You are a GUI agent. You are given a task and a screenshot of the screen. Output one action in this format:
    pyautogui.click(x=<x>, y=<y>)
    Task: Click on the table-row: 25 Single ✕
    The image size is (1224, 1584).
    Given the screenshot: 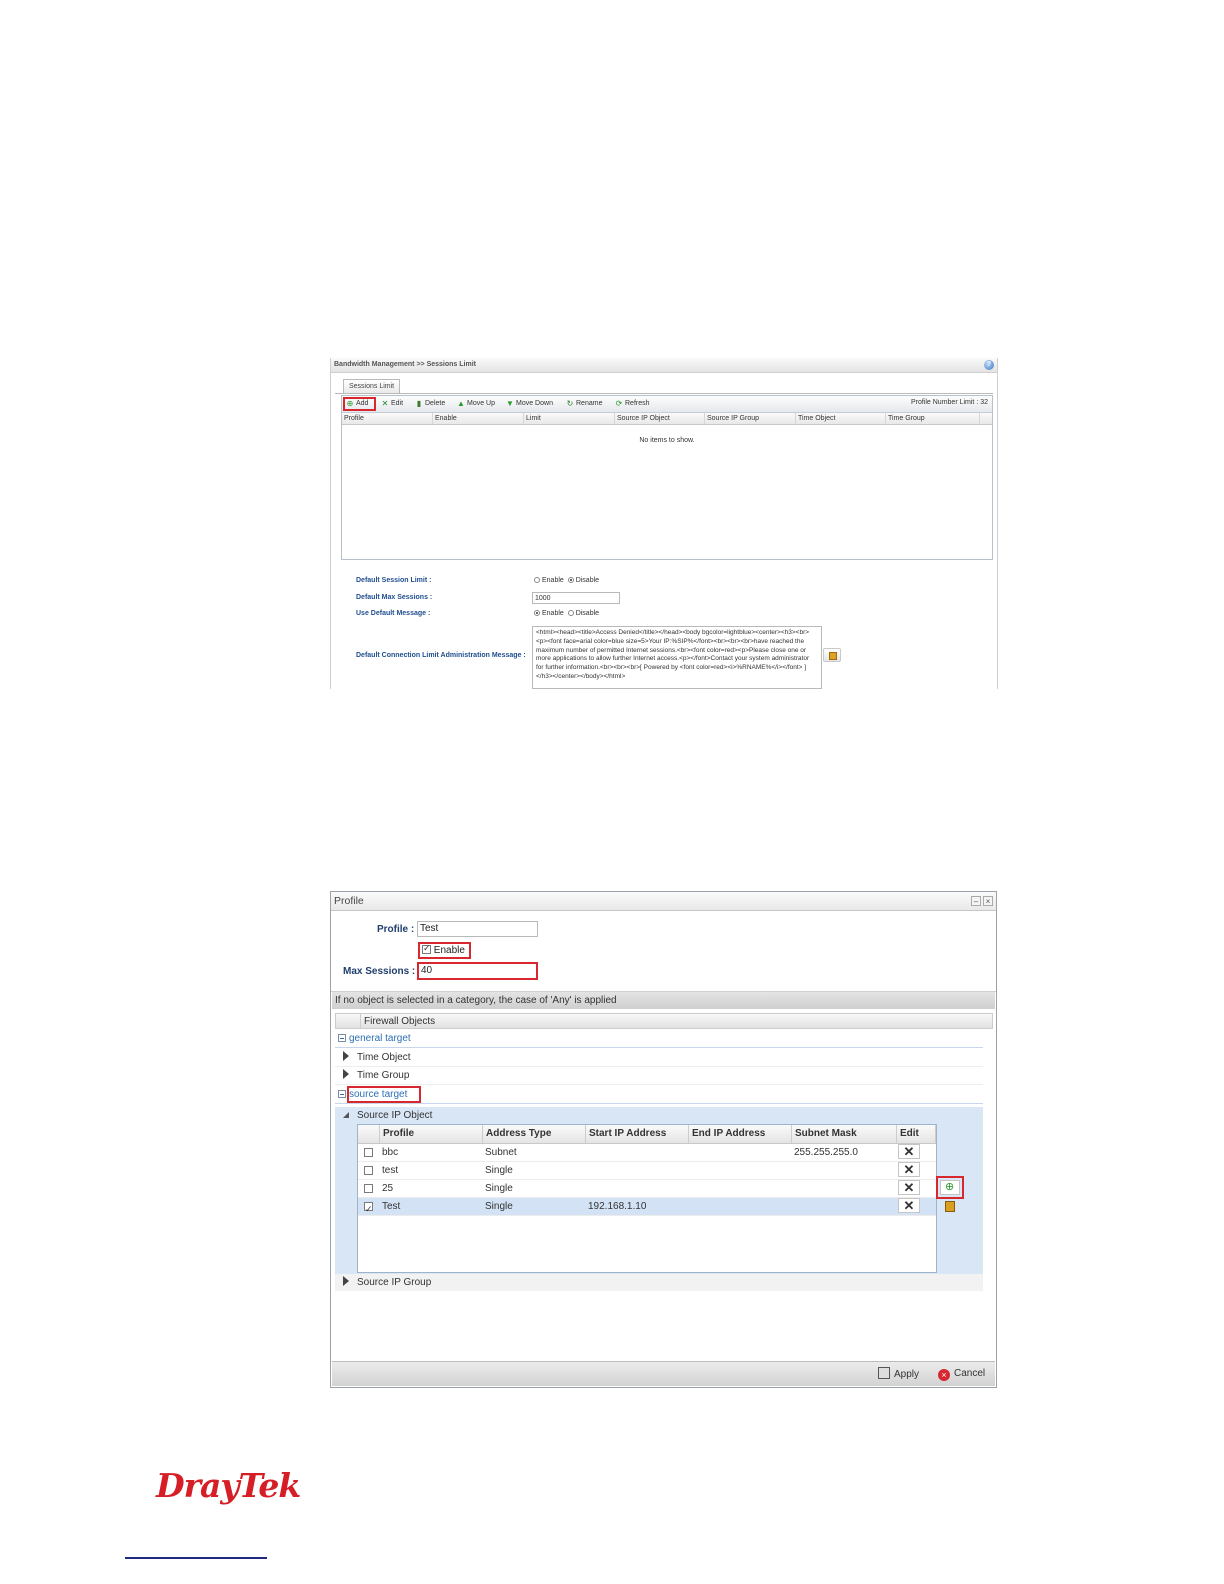 What is the action you would take?
    pyautogui.click(x=647, y=1189)
    